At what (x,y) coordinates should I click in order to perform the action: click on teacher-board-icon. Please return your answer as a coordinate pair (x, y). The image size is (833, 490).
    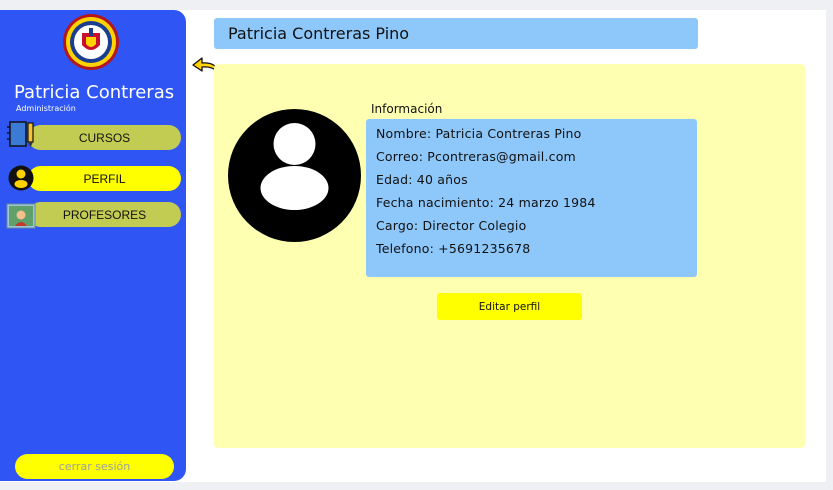
    Looking at the image, I should click on (21, 216).